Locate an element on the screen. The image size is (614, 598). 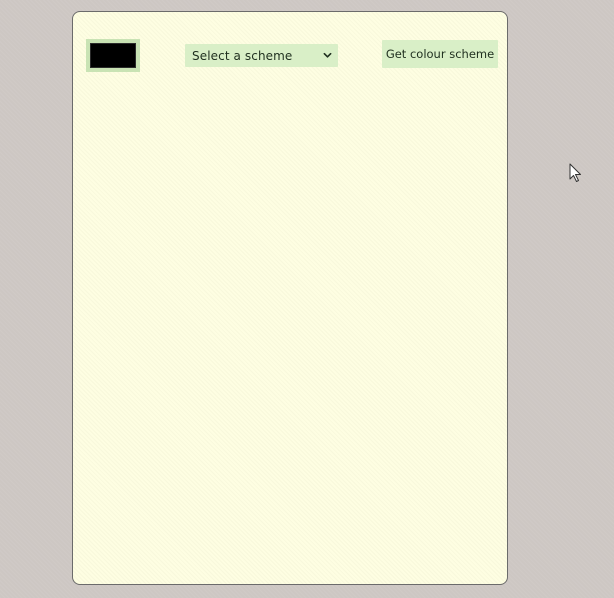
get-colour-scheme-label: Get colour scheme is located at coordinates (440, 54).